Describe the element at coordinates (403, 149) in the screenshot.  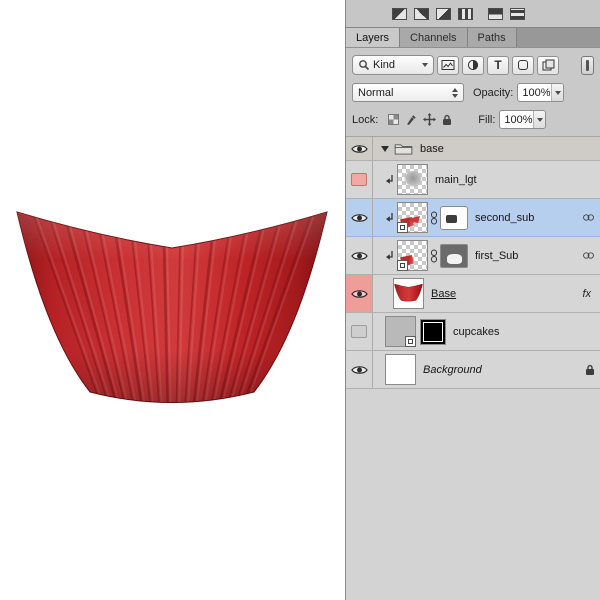
I see `group-folder-icon` at that location.